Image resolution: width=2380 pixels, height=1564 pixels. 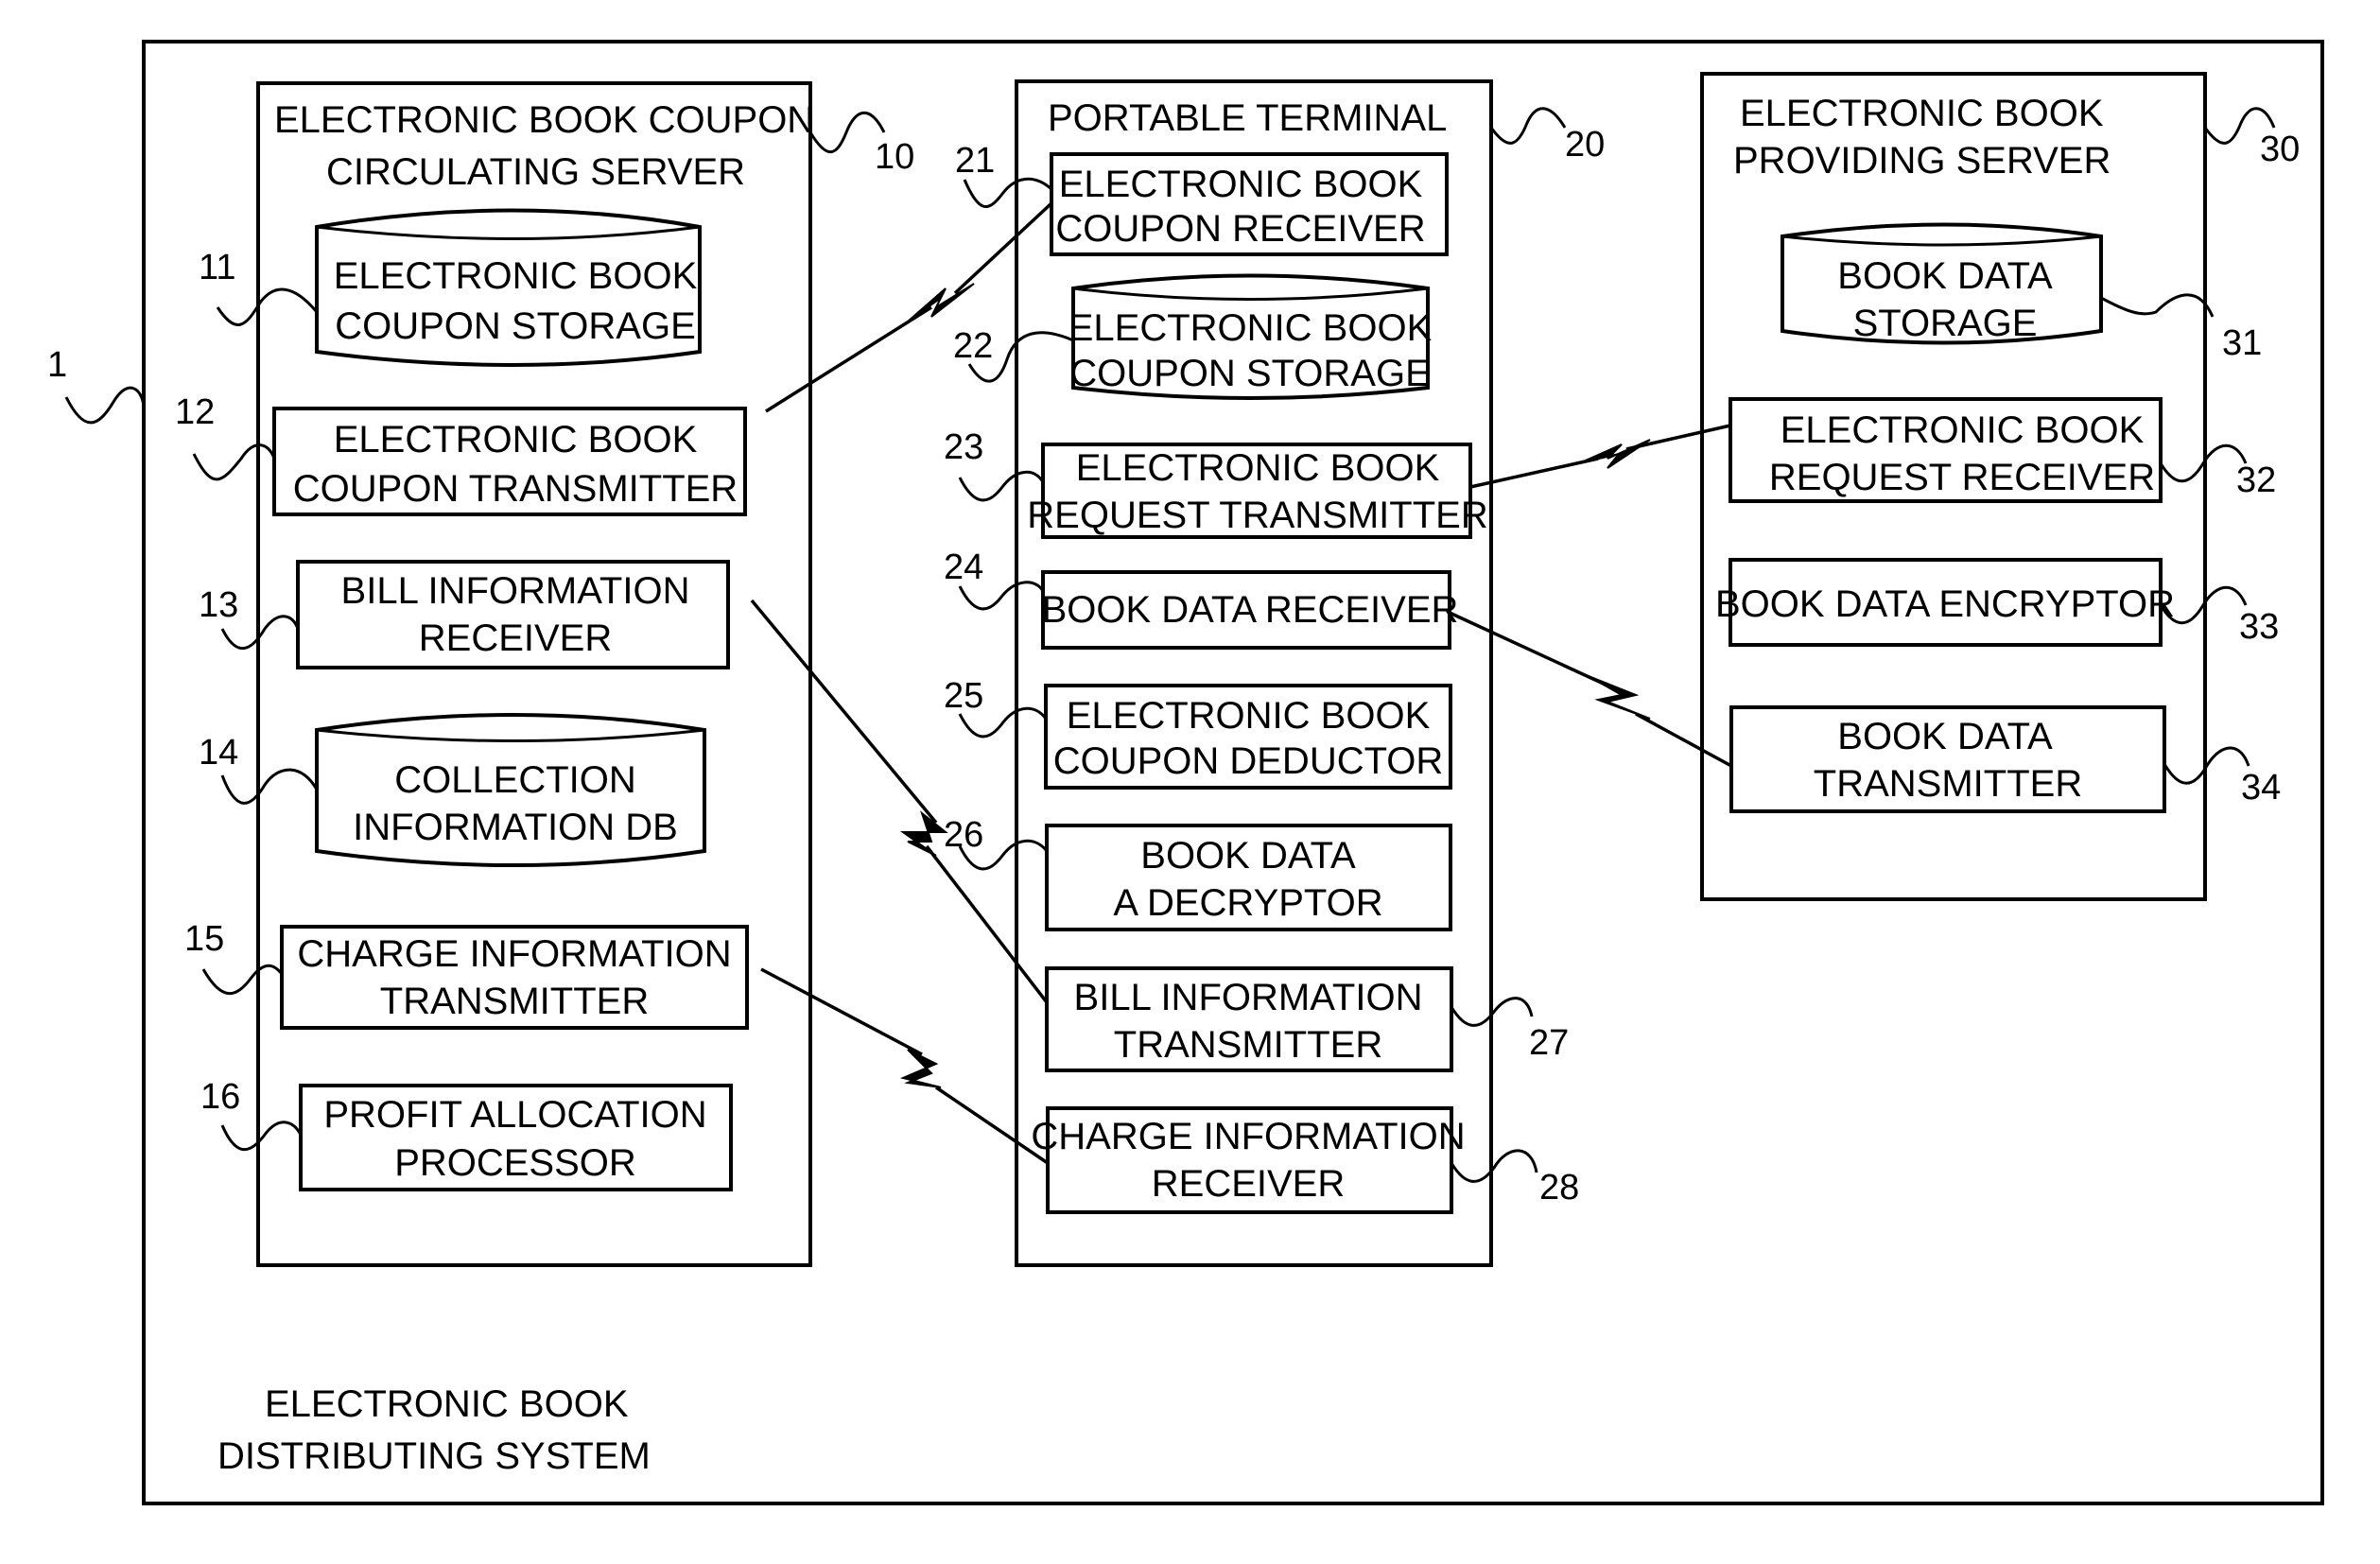 What do you see at coordinates (1585, 145) in the screenshot?
I see `ref-label-20: 20` at bounding box center [1585, 145].